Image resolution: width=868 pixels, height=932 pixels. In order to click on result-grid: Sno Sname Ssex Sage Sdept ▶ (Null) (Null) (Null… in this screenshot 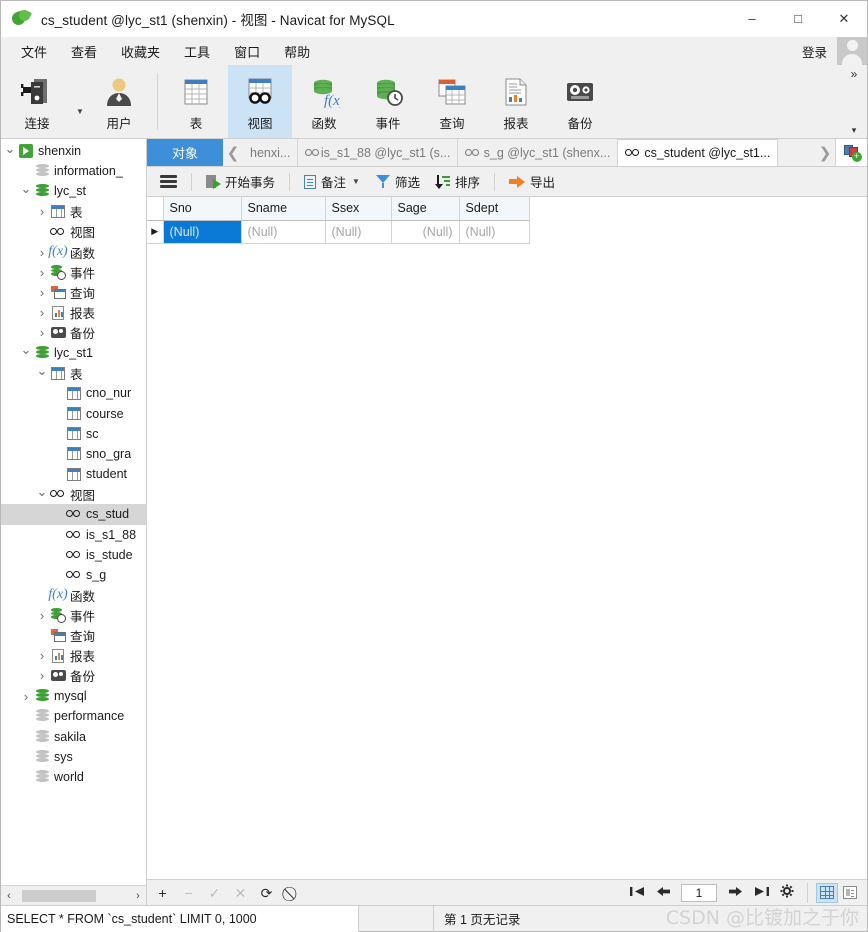, I will do `click(338, 220)`.